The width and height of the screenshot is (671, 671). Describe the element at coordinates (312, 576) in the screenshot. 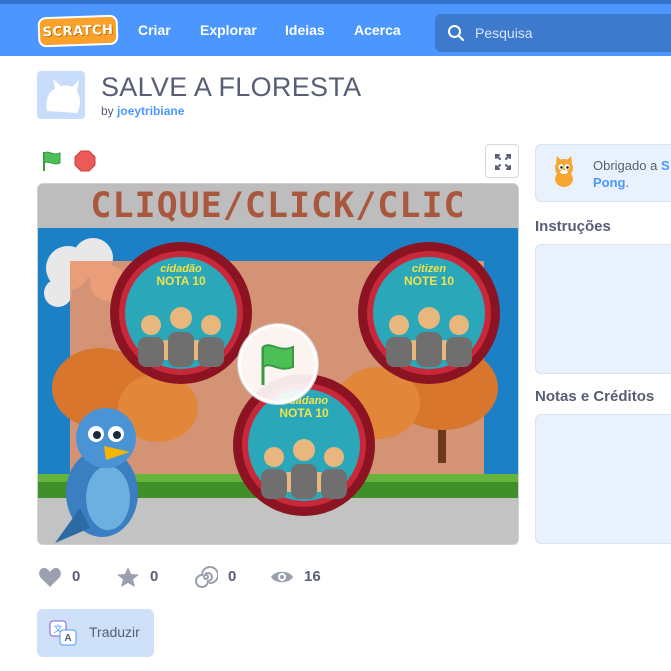

I see `views-count: 16` at that location.